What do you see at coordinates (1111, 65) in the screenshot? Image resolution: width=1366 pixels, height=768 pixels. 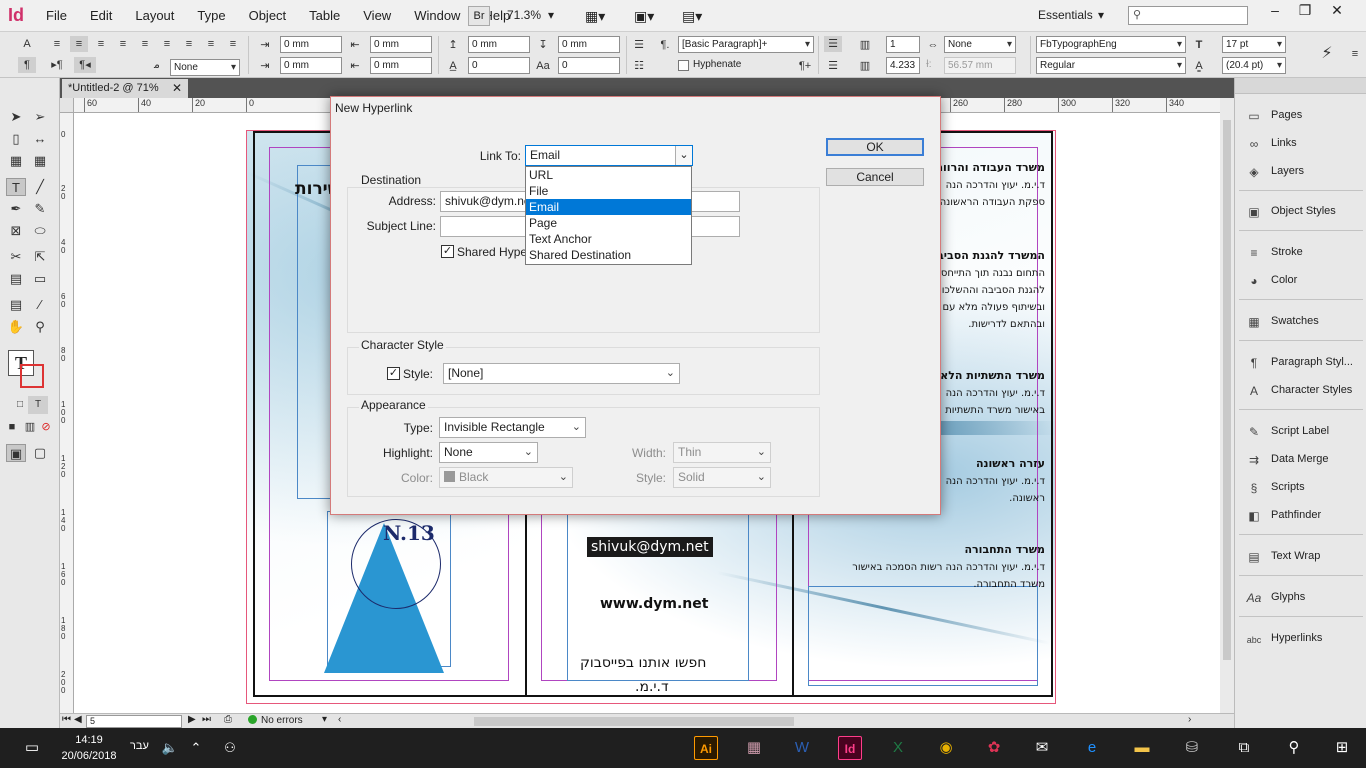 I see `font-style-select: Regular` at bounding box center [1111, 65].